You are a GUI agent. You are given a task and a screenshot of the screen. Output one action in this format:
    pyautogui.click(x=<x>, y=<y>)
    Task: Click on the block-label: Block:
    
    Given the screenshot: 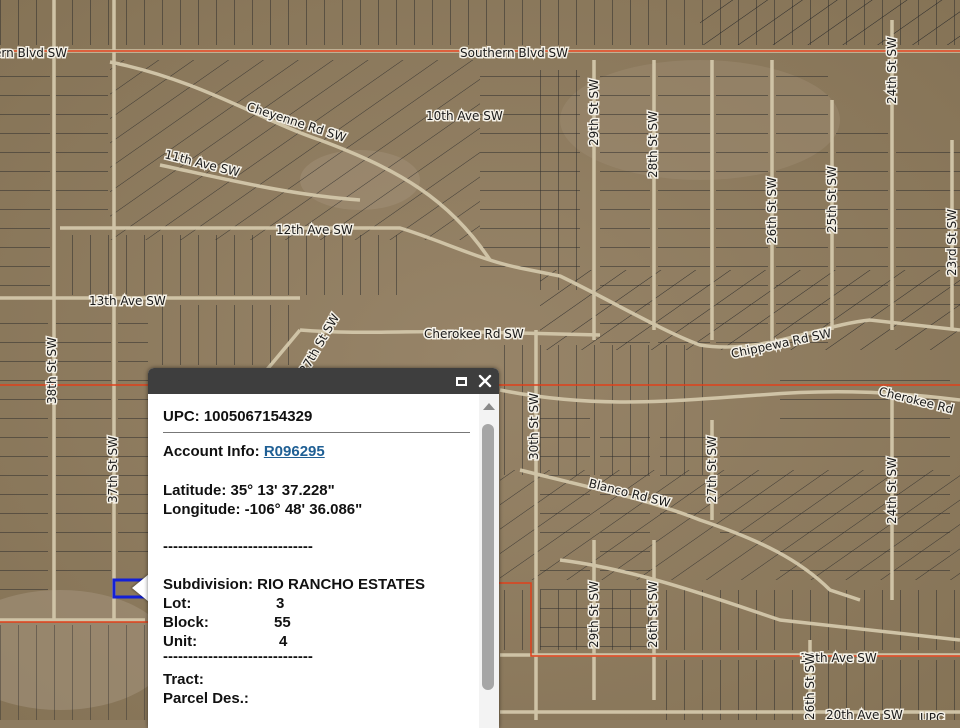 What is the action you would take?
    pyautogui.click(x=186, y=622)
    